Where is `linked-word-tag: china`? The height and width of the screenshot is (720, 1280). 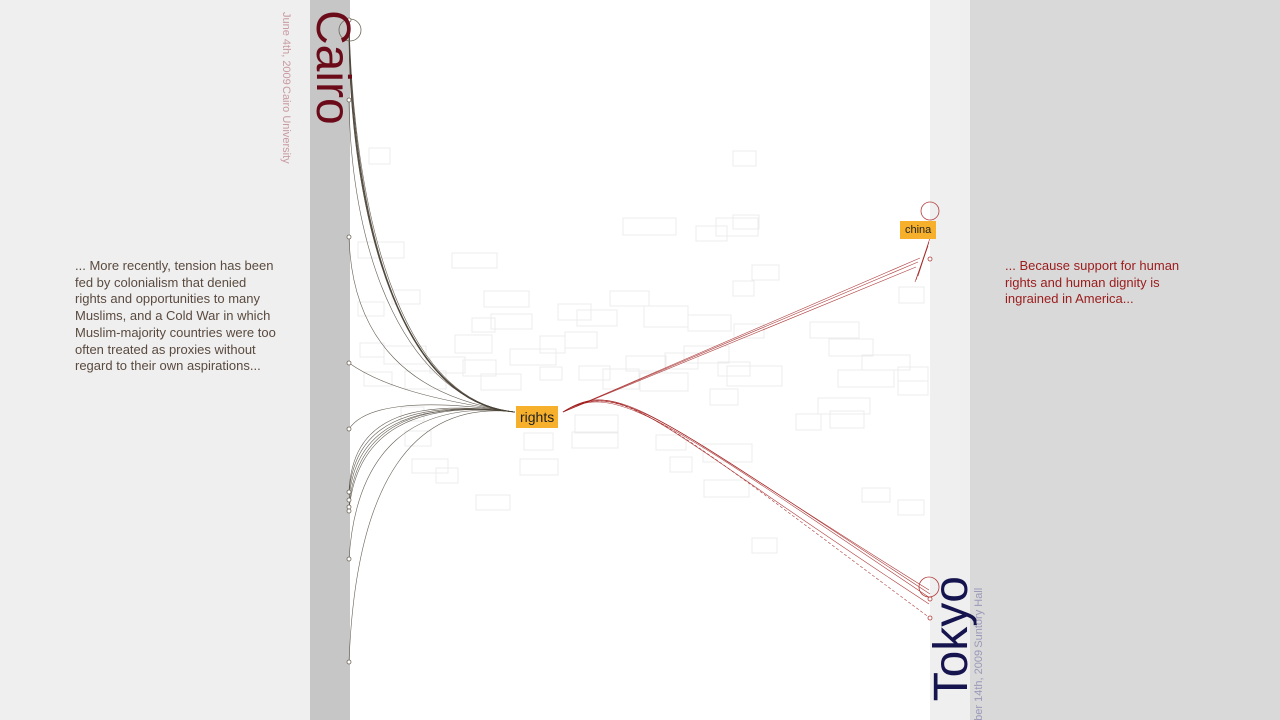 linked-word-tag: china is located at coordinates (918, 230).